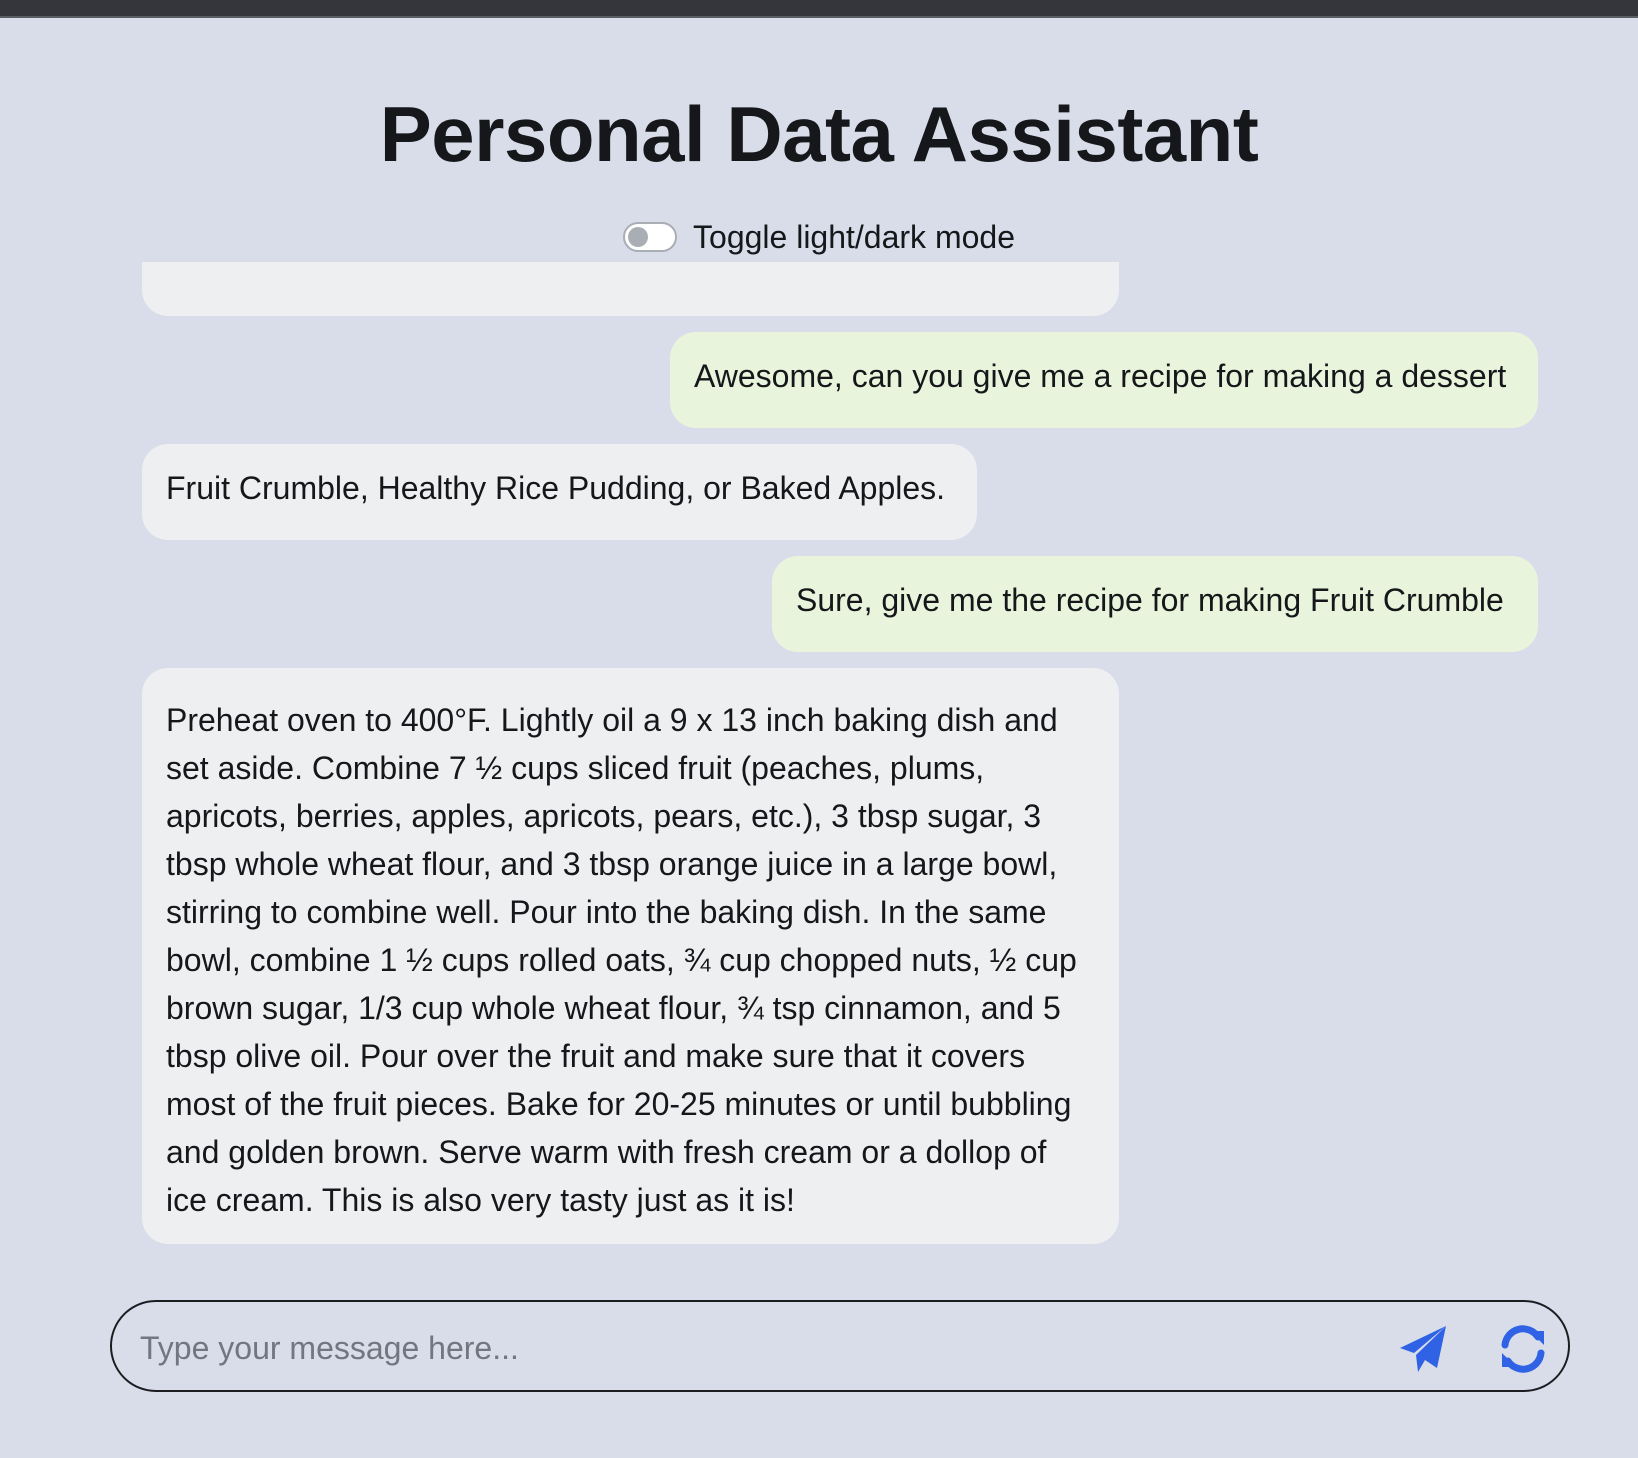  I want to click on window-top-bar, so click(819, 9).